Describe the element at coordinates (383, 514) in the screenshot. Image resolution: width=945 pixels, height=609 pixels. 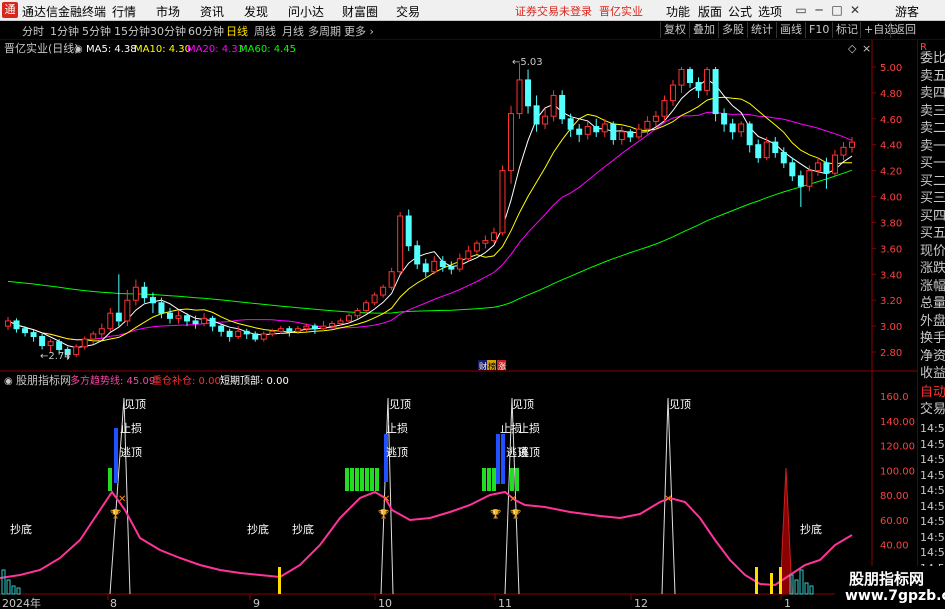
I see `cup-icon: 🏆` at that location.